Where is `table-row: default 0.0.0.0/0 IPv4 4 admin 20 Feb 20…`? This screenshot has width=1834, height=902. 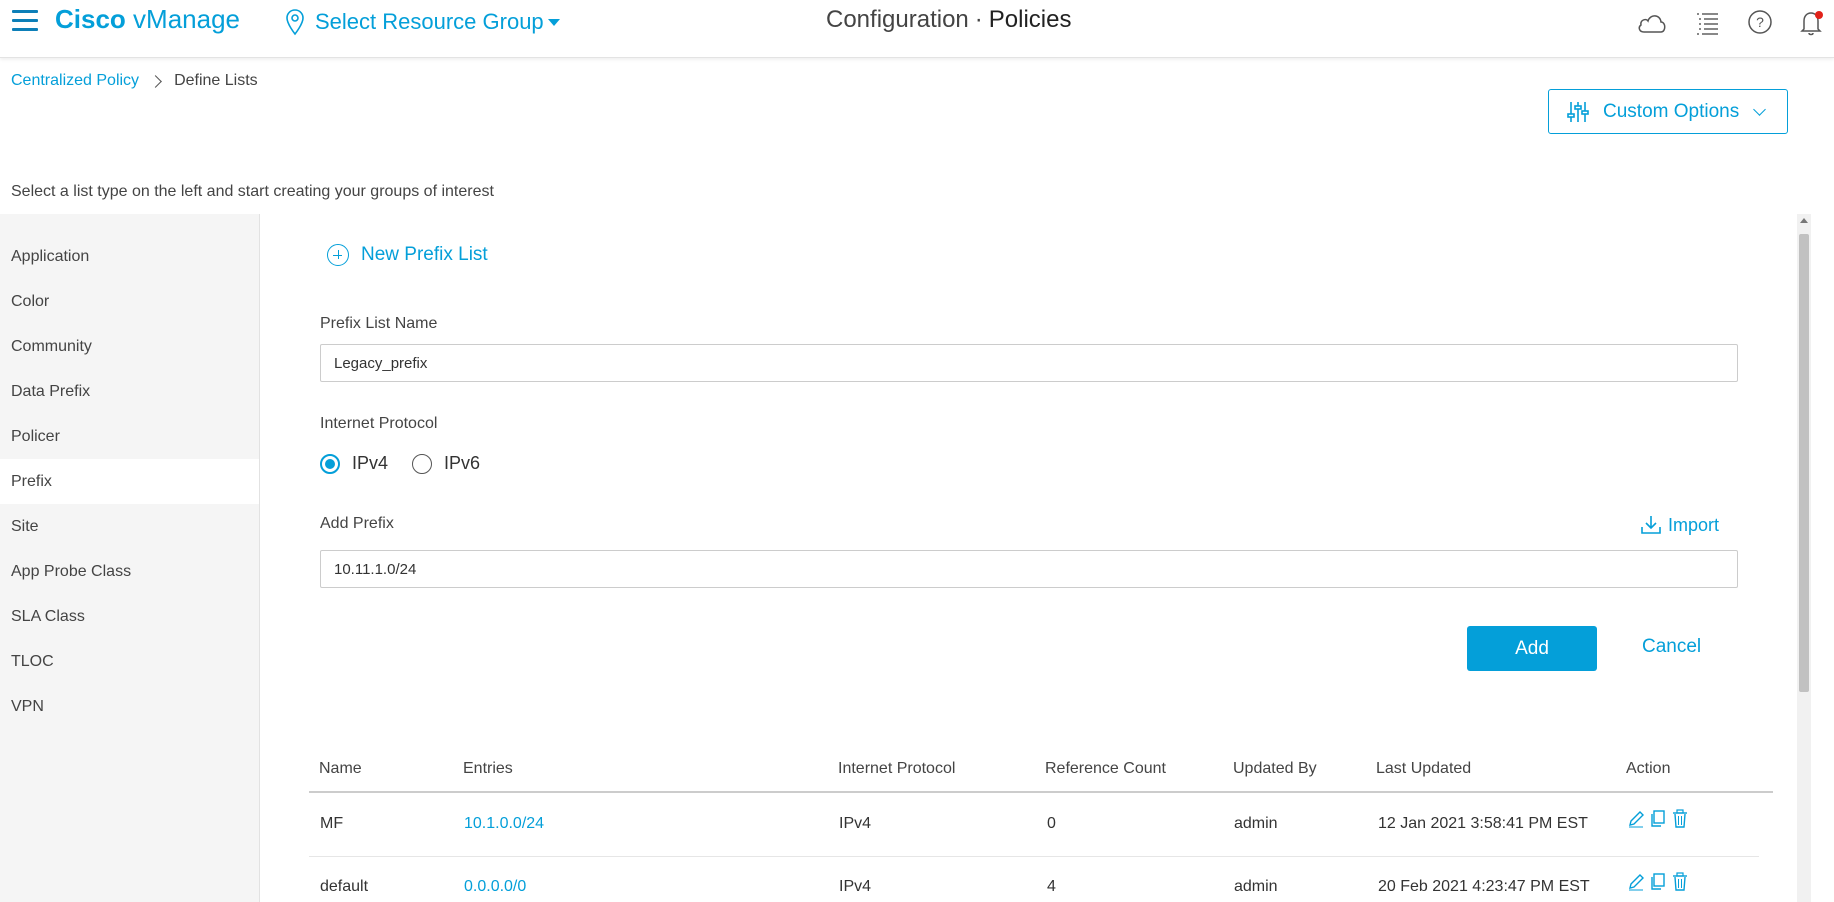 table-row: default 0.0.0.0/0 IPv4 4 admin 20 Feb 20… is located at coordinates (1034, 880).